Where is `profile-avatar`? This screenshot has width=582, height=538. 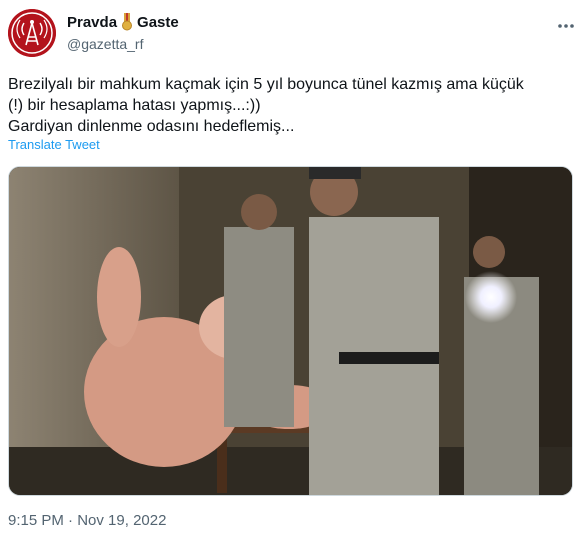
profile-avatar is located at coordinates (32, 33).